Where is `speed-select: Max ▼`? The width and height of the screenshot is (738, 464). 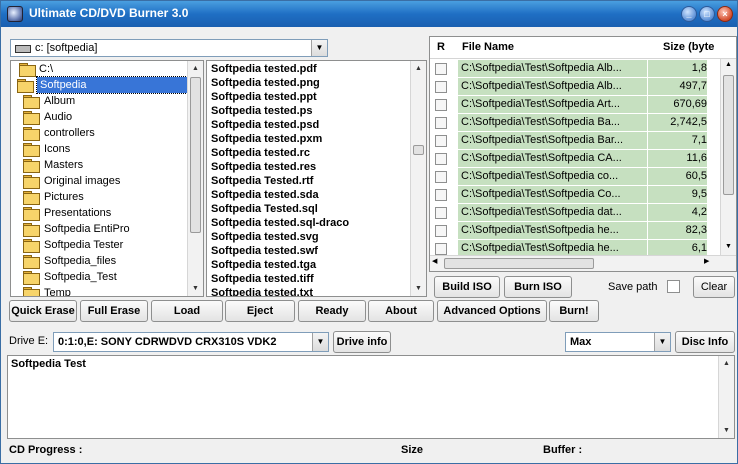
speed-select: Max ▼ is located at coordinates (618, 342).